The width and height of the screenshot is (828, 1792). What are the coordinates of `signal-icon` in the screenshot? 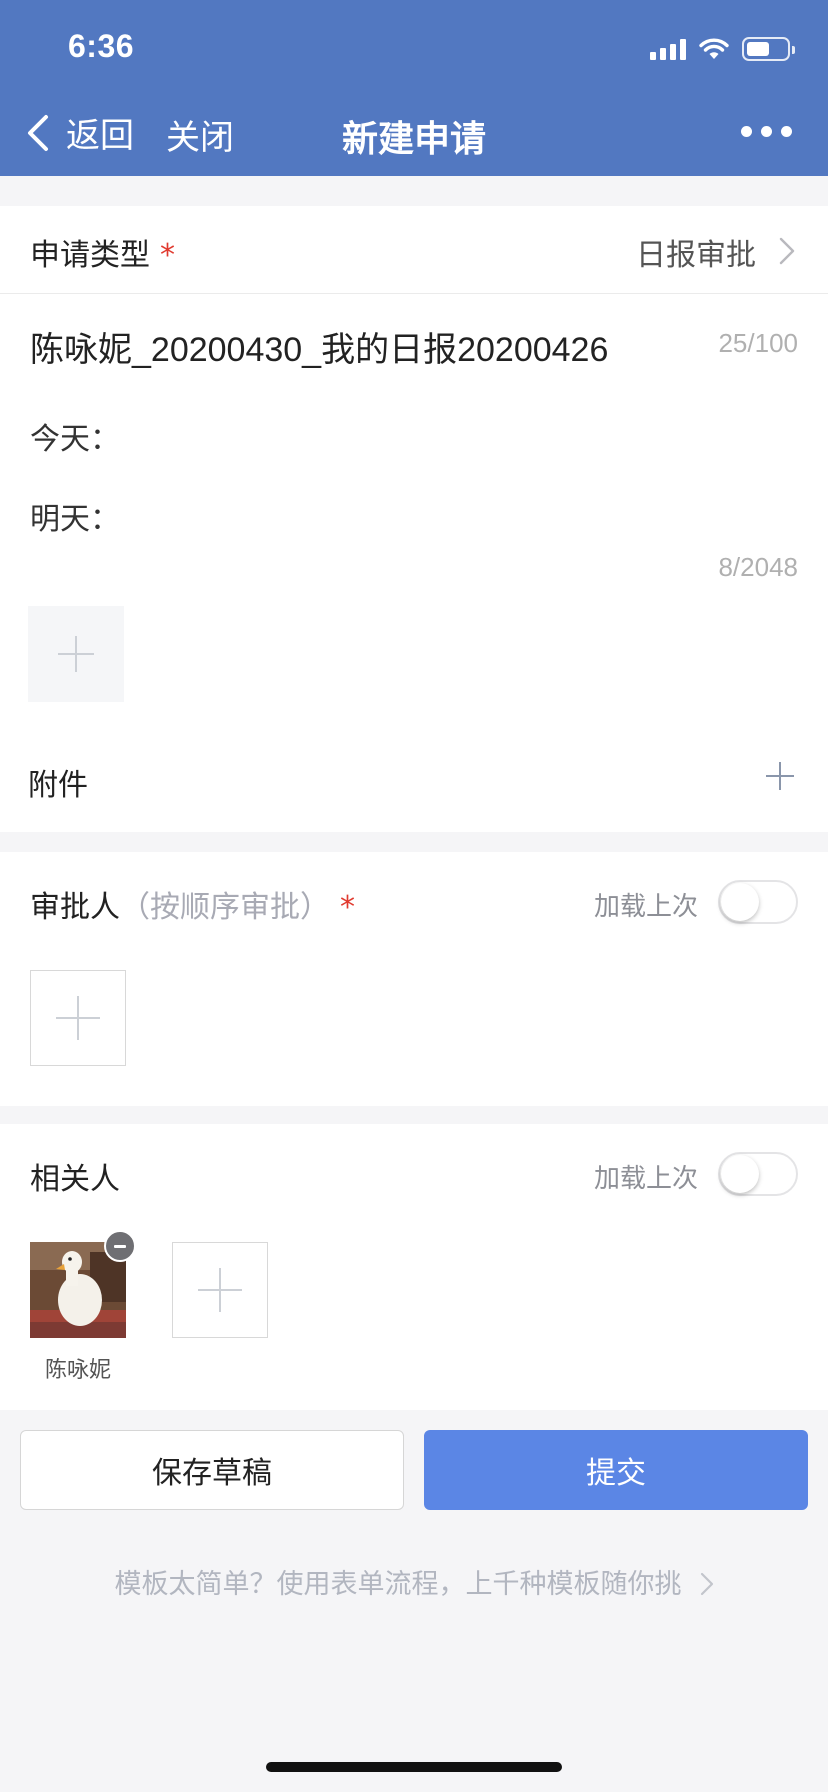 It's located at (668, 49).